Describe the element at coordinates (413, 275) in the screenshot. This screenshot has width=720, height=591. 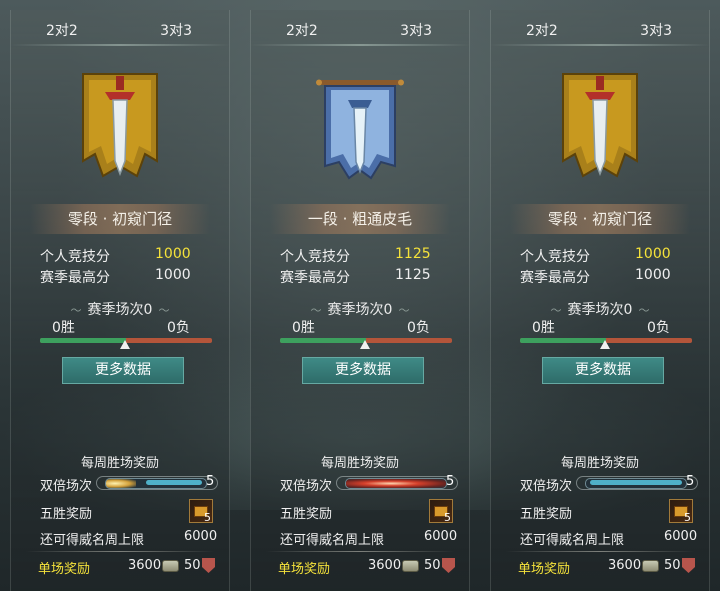
I see `best-score-value: 1125` at that location.